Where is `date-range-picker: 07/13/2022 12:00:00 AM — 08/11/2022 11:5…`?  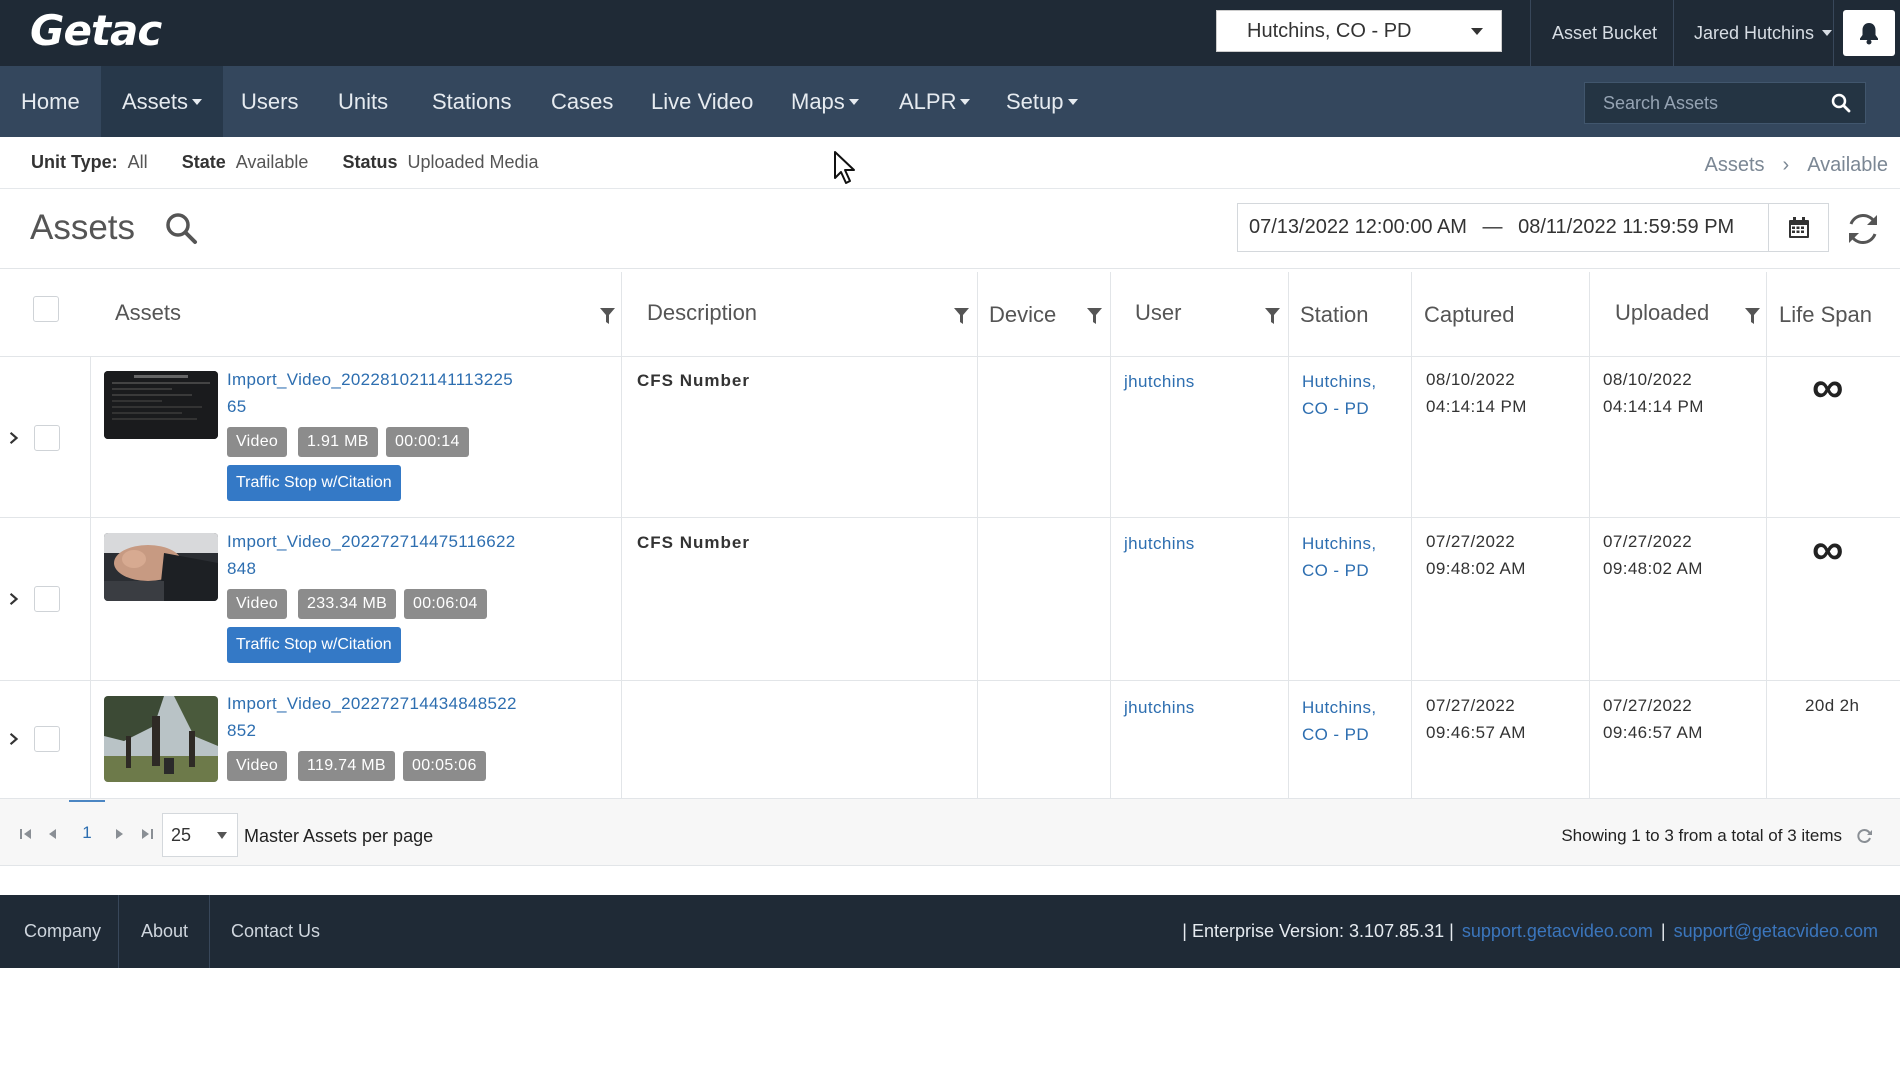
date-range-picker: 07/13/2022 12:00:00 AM — 08/11/2022 11:5… is located at coordinates (1533, 227).